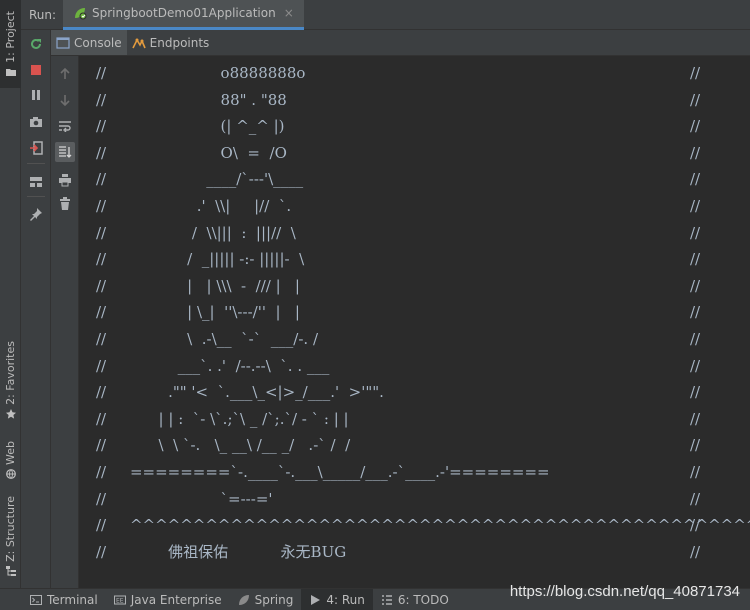  What do you see at coordinates (199, 179) in the screenshot?
I see `console-line-text: // ____/`---'\____` at bounding box center [199, 179].